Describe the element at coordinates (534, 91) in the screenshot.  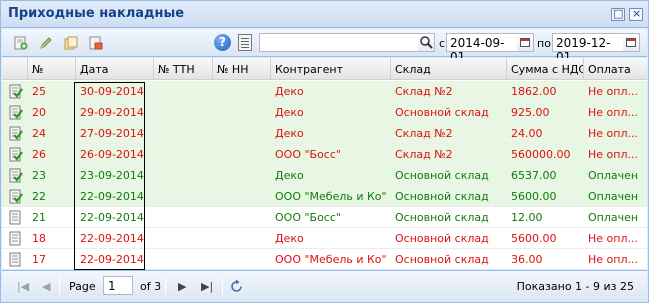
I see `cell-sum: 1862.00` at that location.